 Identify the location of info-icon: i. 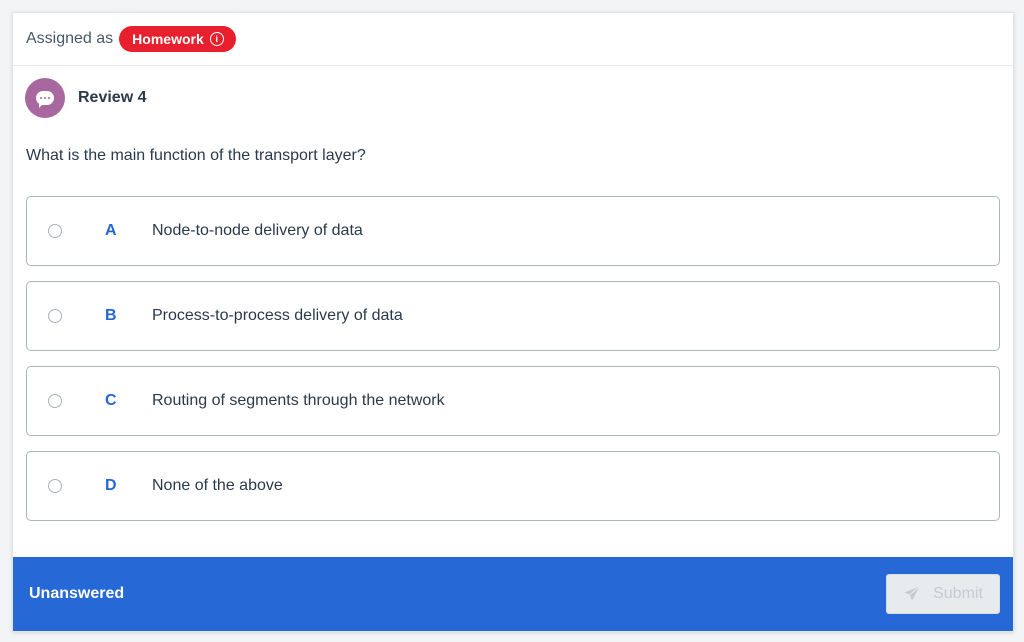
(216, 39).